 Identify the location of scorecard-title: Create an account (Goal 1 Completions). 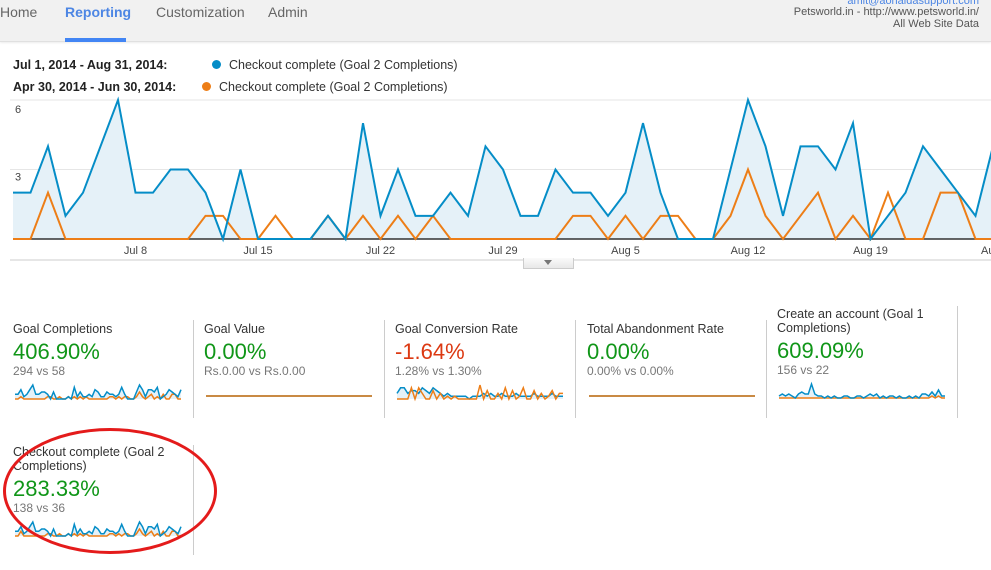
(850, 321).